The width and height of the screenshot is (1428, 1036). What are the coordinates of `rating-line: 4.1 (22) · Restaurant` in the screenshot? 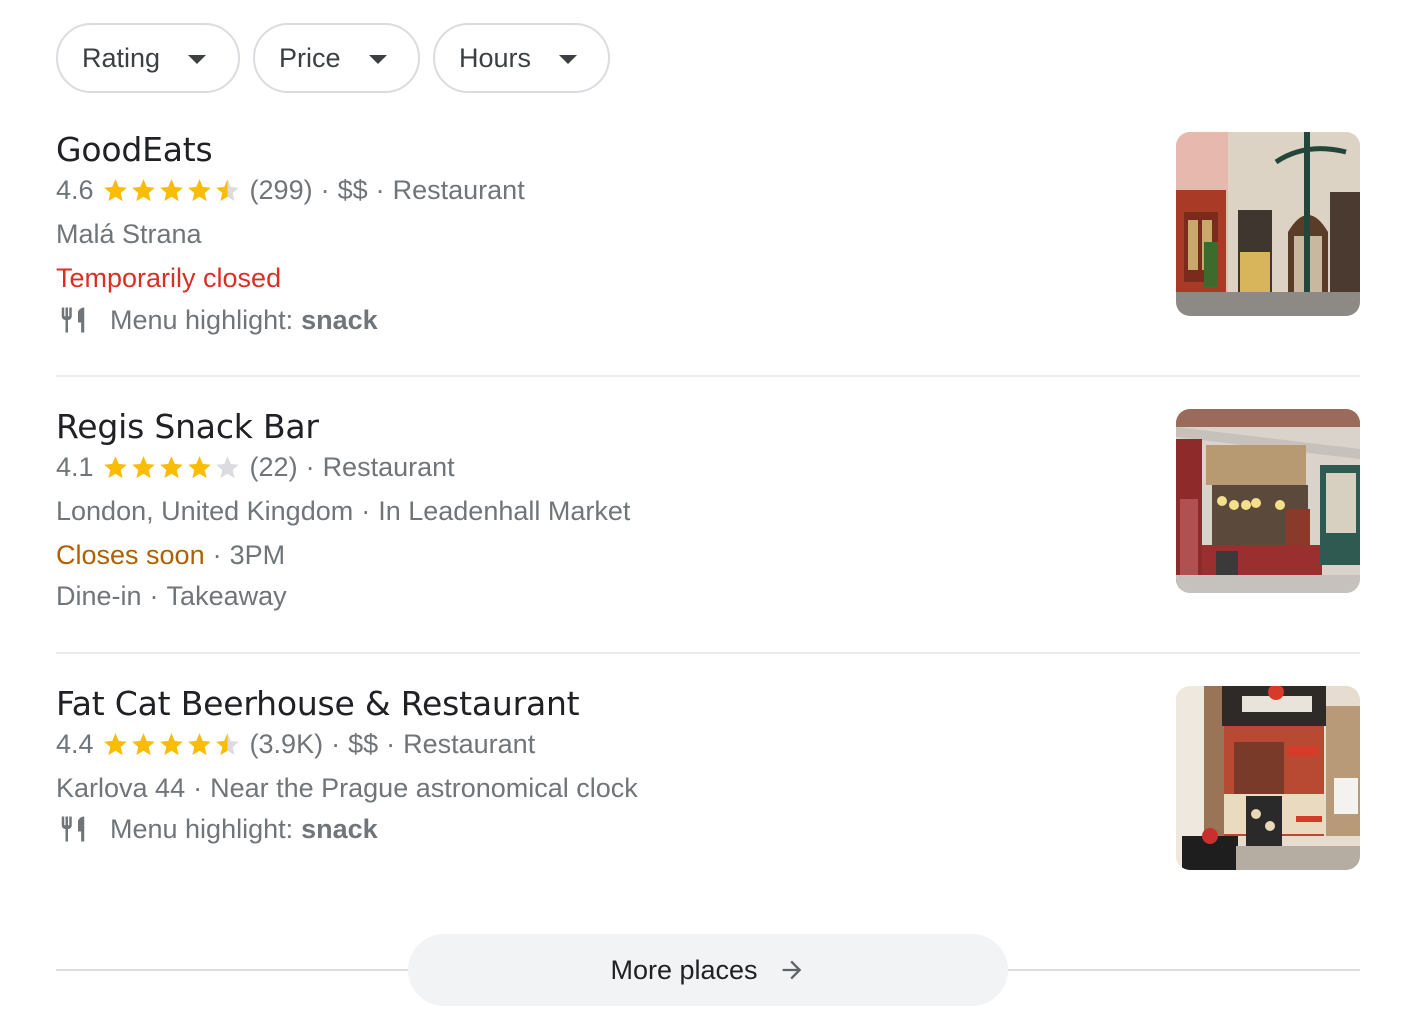 It's located at (708, 467).